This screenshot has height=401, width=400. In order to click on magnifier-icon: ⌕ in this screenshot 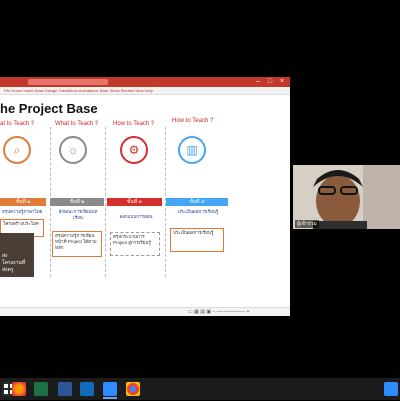, I will do `click(17, 150)`.